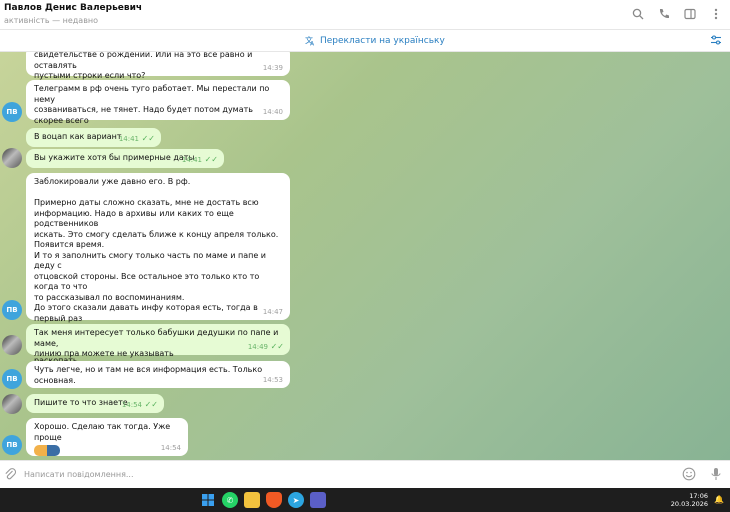  What do you see at coordinates (677, 14) in the screenshot?
I see `header-actions` at bounding box center [677, 14].